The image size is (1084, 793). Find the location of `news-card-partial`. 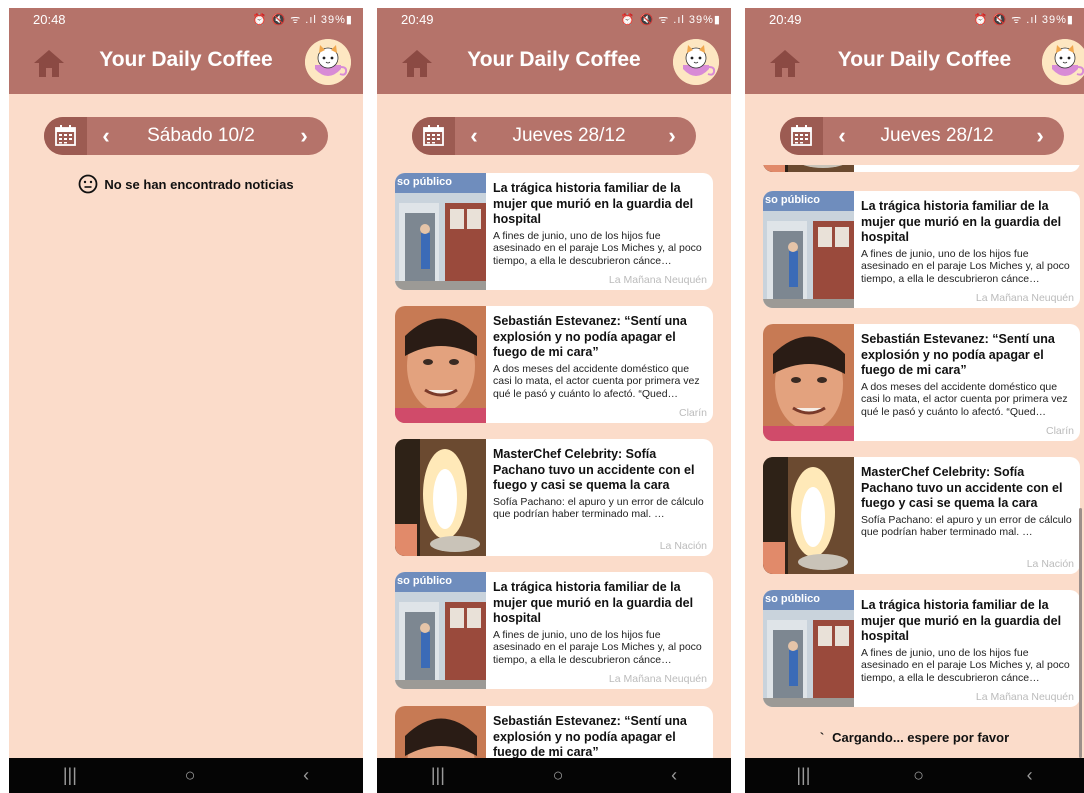

news-card-partial is located at coordinates (921, 168).